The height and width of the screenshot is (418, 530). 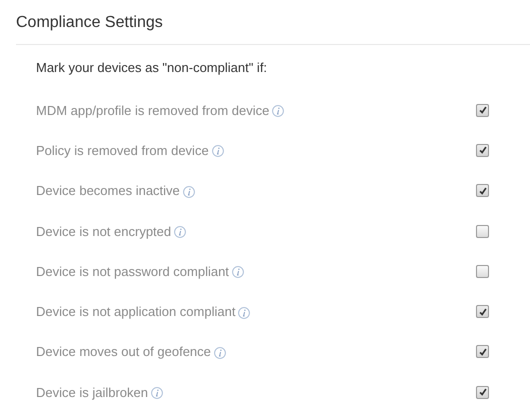 What do you see at coordinates (152, 68) in the screenshot?
I see `intro-text: Mark your devices as "non-compliant" if:` at bounding box center [152, 68].